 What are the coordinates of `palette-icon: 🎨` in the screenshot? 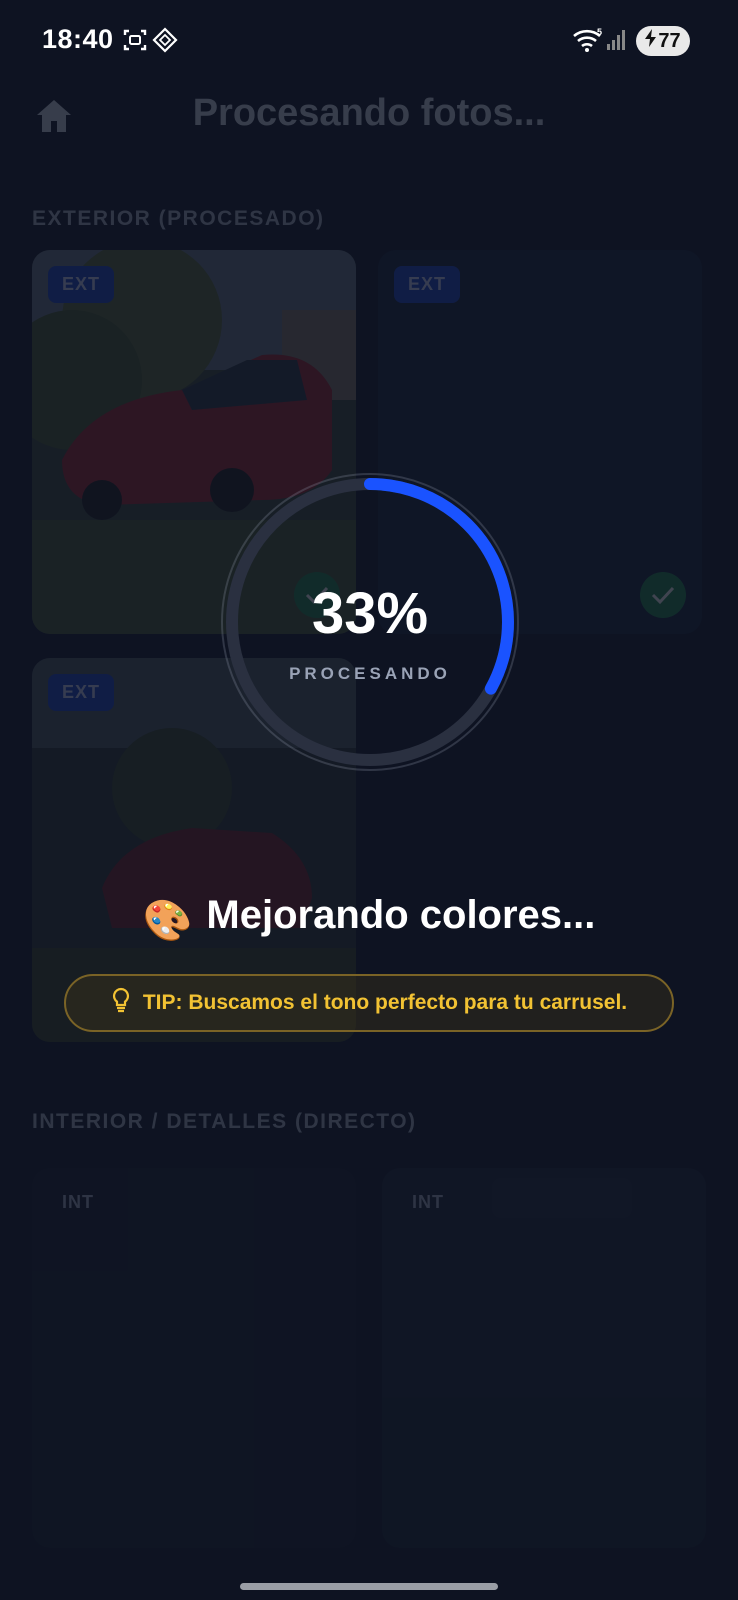 It's located at (167, 921).